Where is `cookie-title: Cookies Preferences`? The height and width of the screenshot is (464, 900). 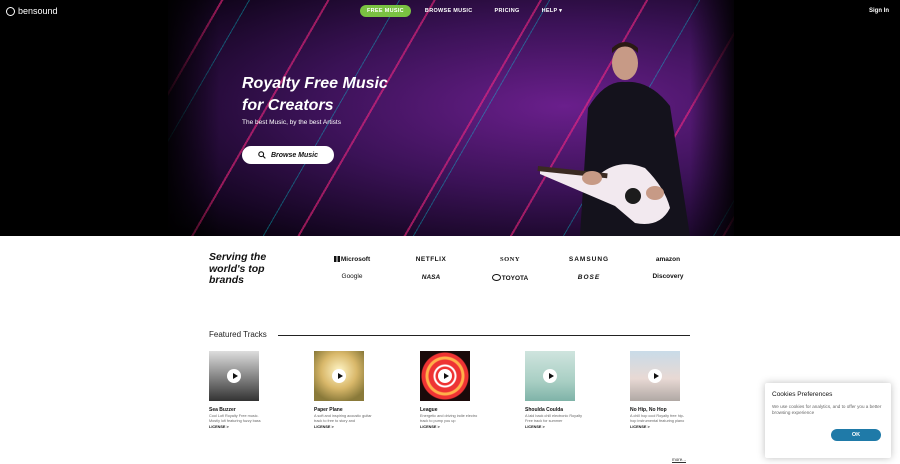 cookie-title: Cookies Preferences is located at coordinates (802, 394).